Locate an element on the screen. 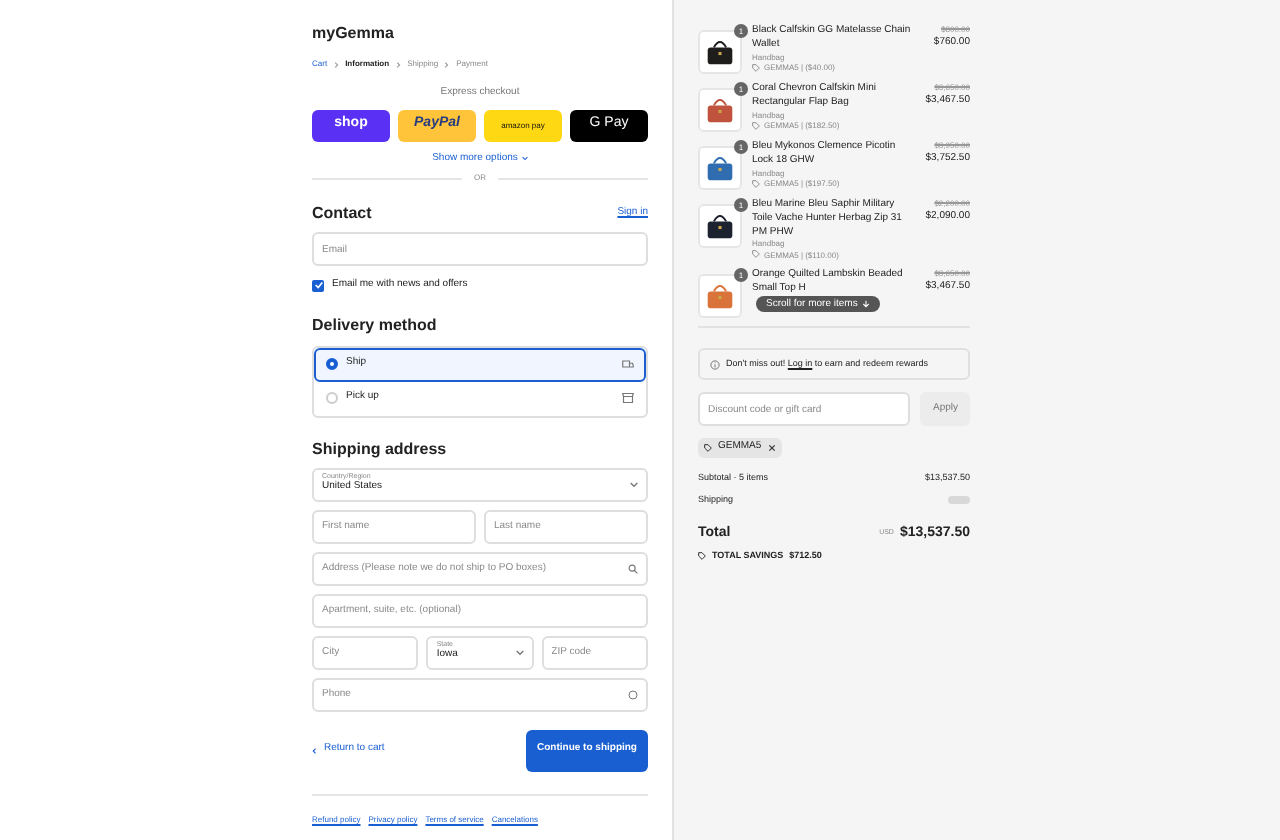 The width and height of the screenshot is (1280, 840). arrow-down-icon is located at coordinates (865, 303).